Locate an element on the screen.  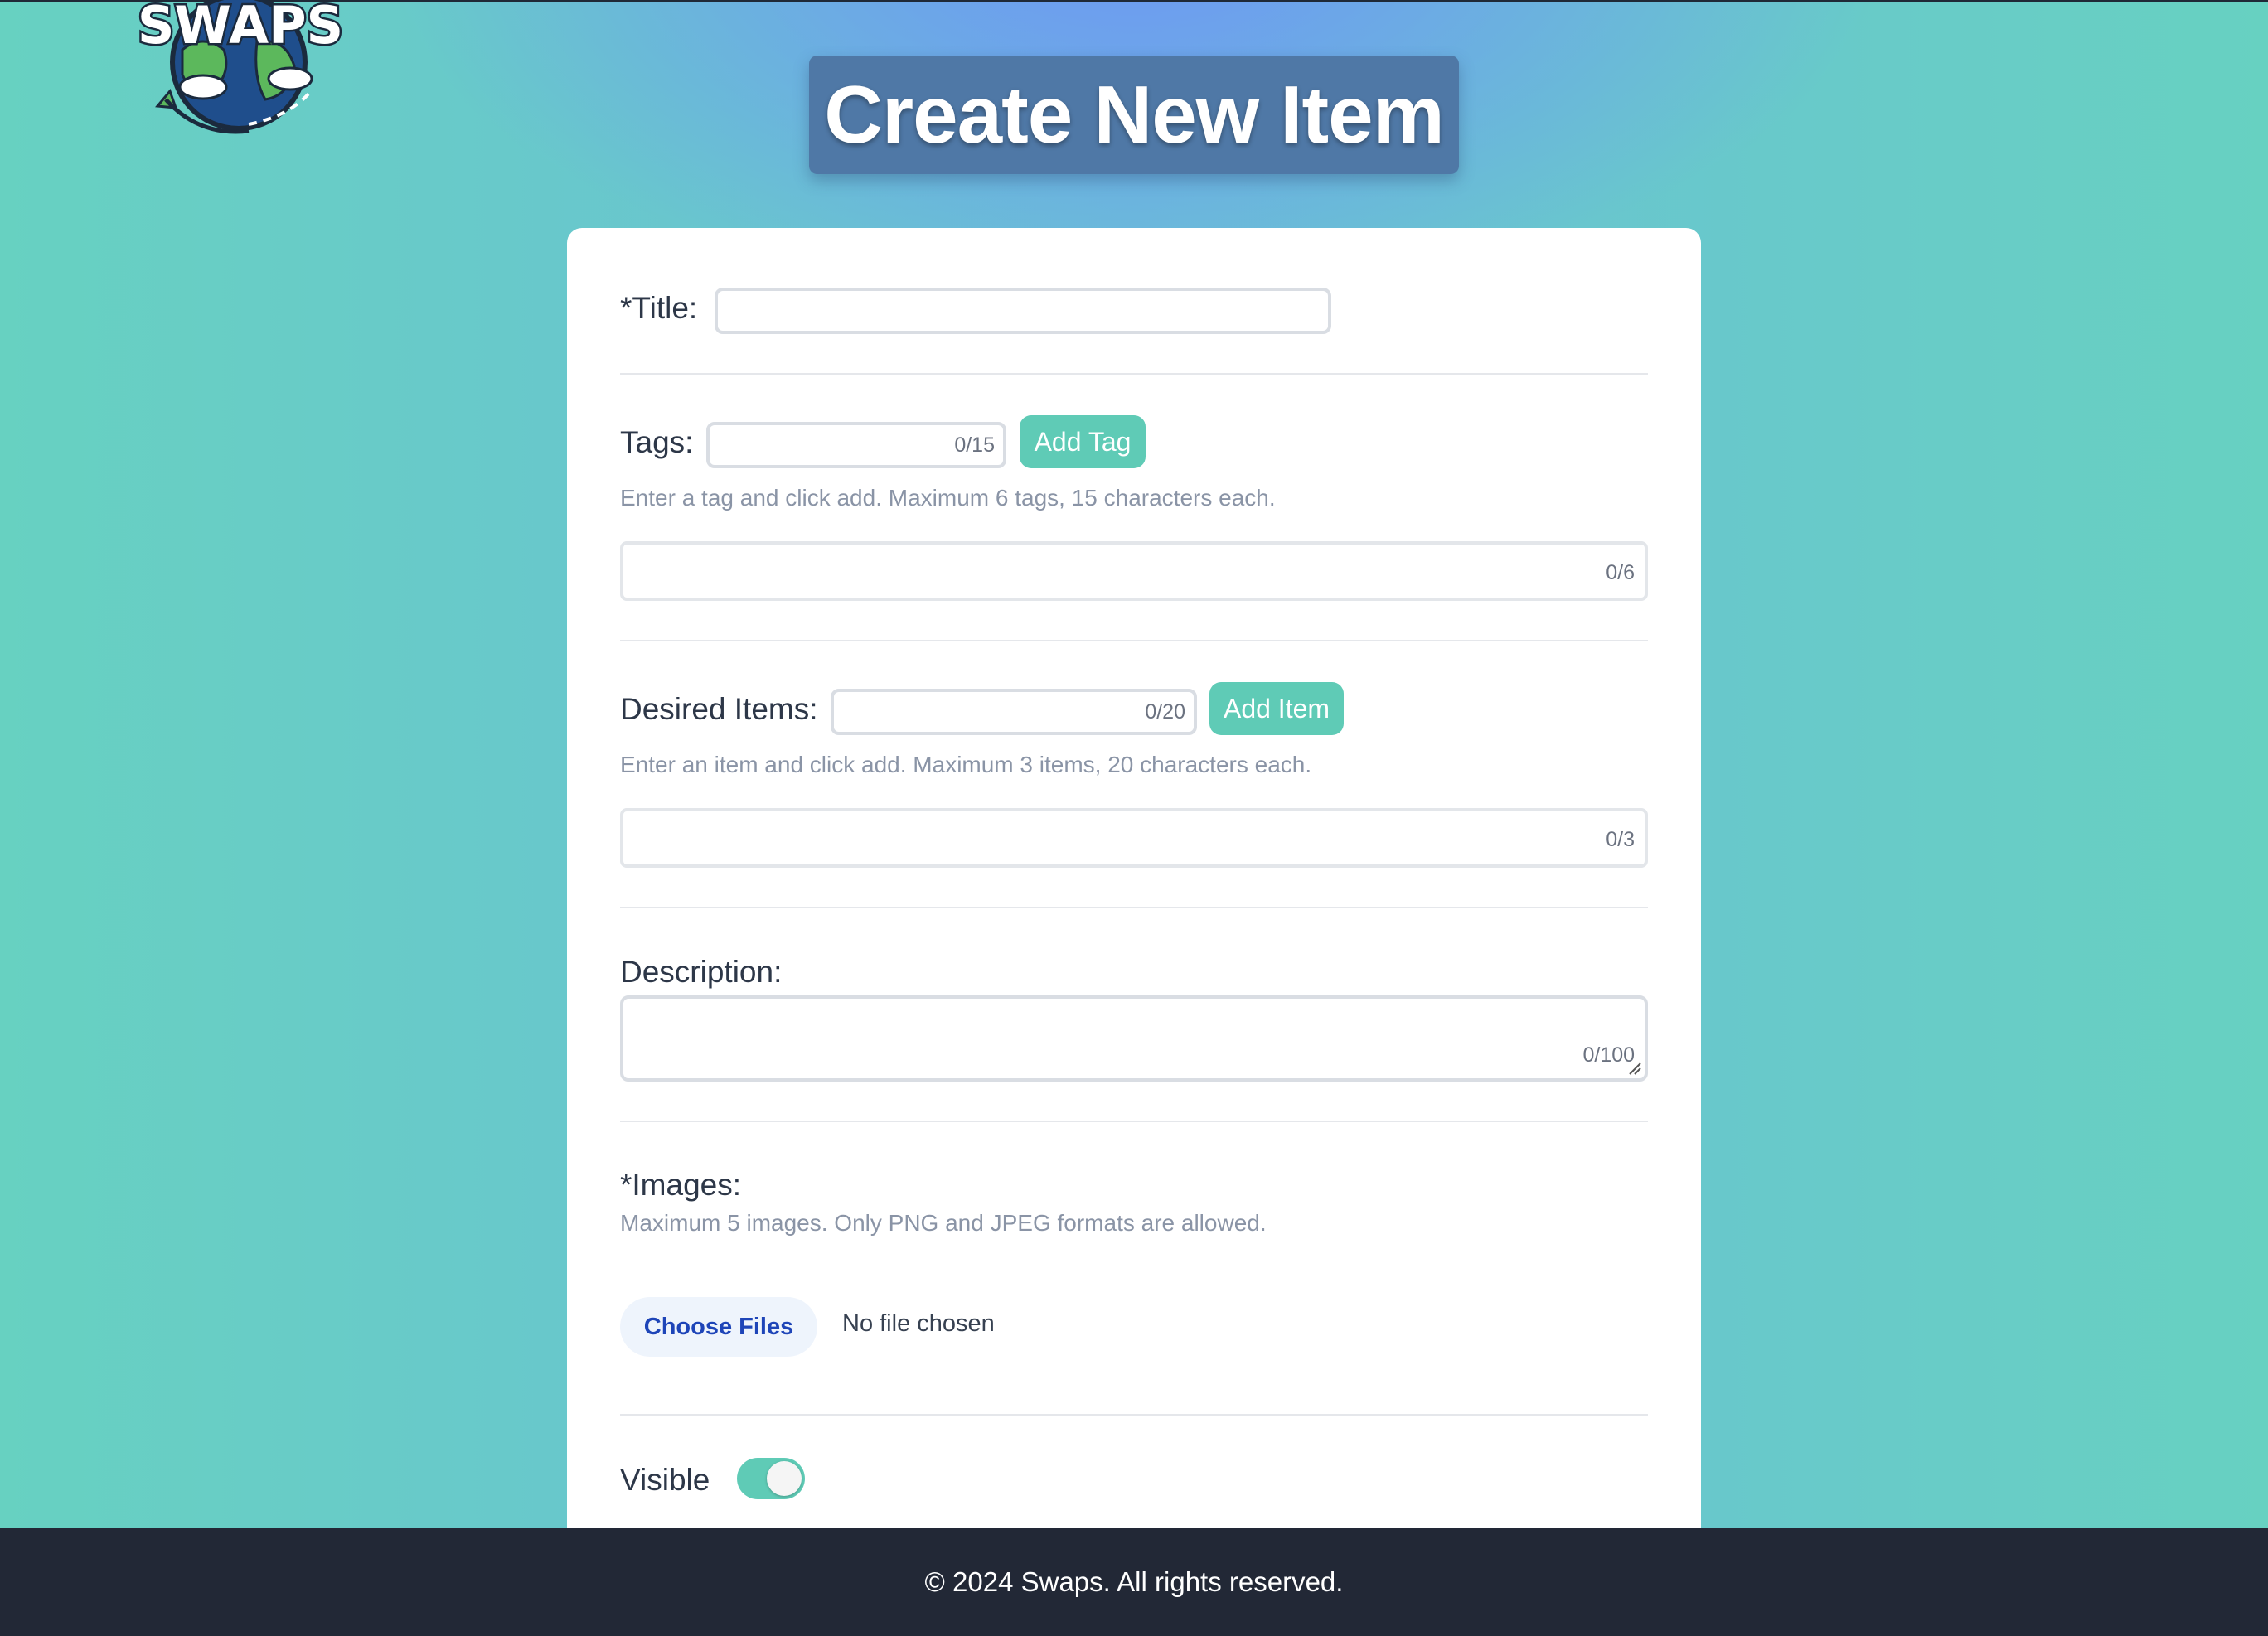
description-textarea: 0/100 is located at coordinates (1134, 1038).